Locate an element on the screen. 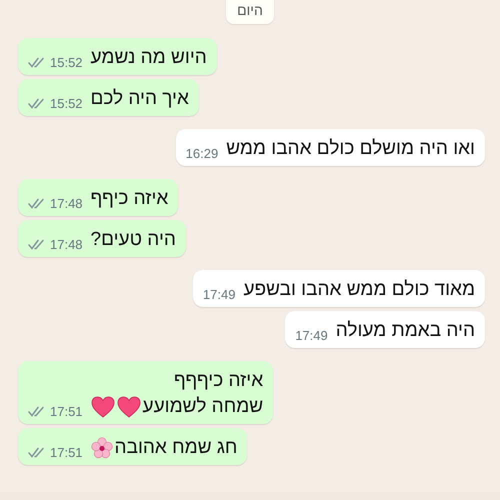  message-text: ואו היה מושלם כולם אהבו ממש is located at coordinates (350, 149).